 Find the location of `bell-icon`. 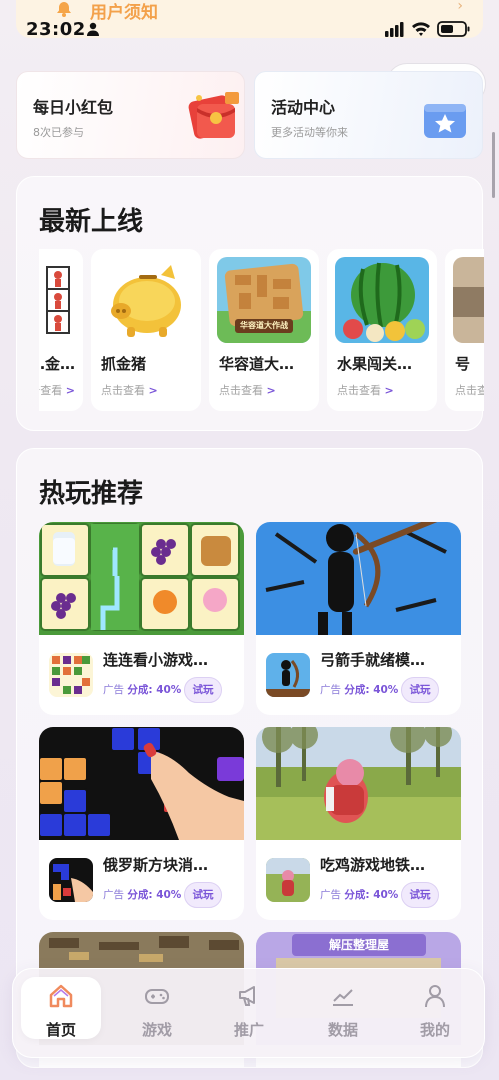

bell-icon is located at coordinates (64, 9).